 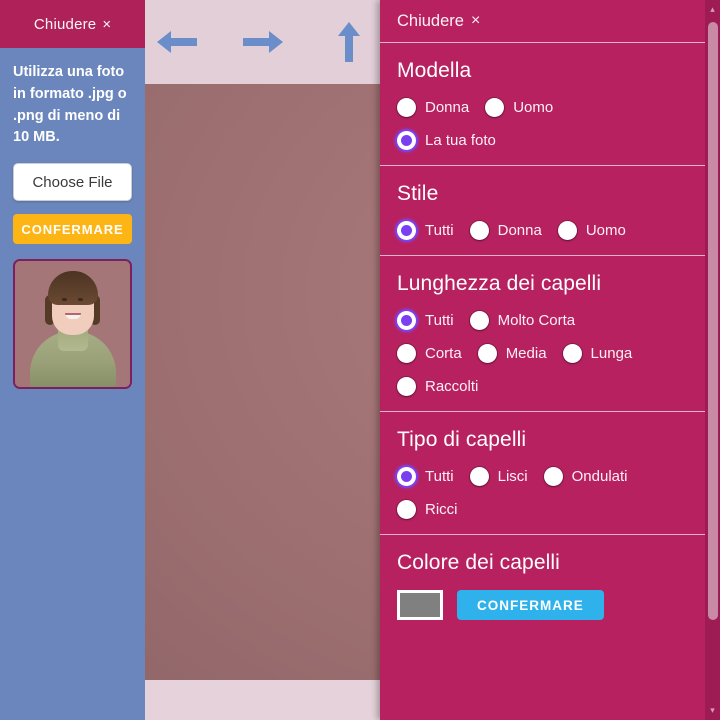 I want to click on radio-group: Tutti Molto Corta Corta Media Lunga Raccolti, so click(x=550, y=353).